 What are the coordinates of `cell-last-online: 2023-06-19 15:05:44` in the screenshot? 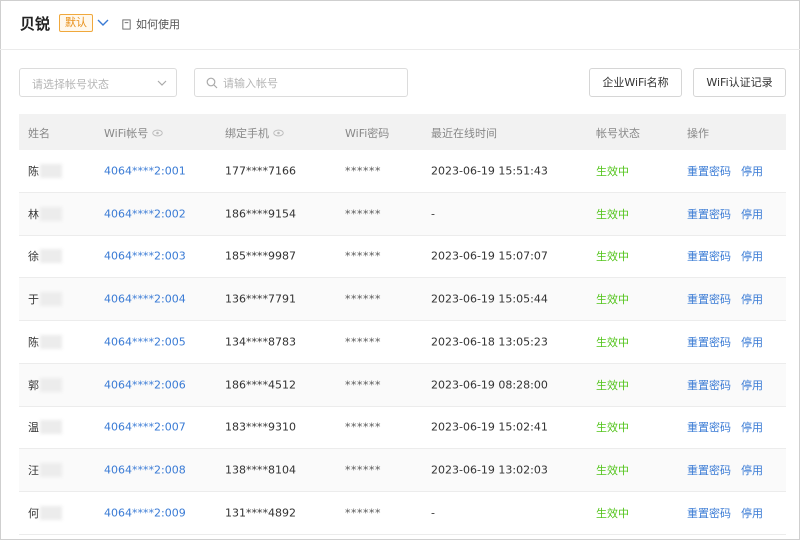 It's located at (489, 299).